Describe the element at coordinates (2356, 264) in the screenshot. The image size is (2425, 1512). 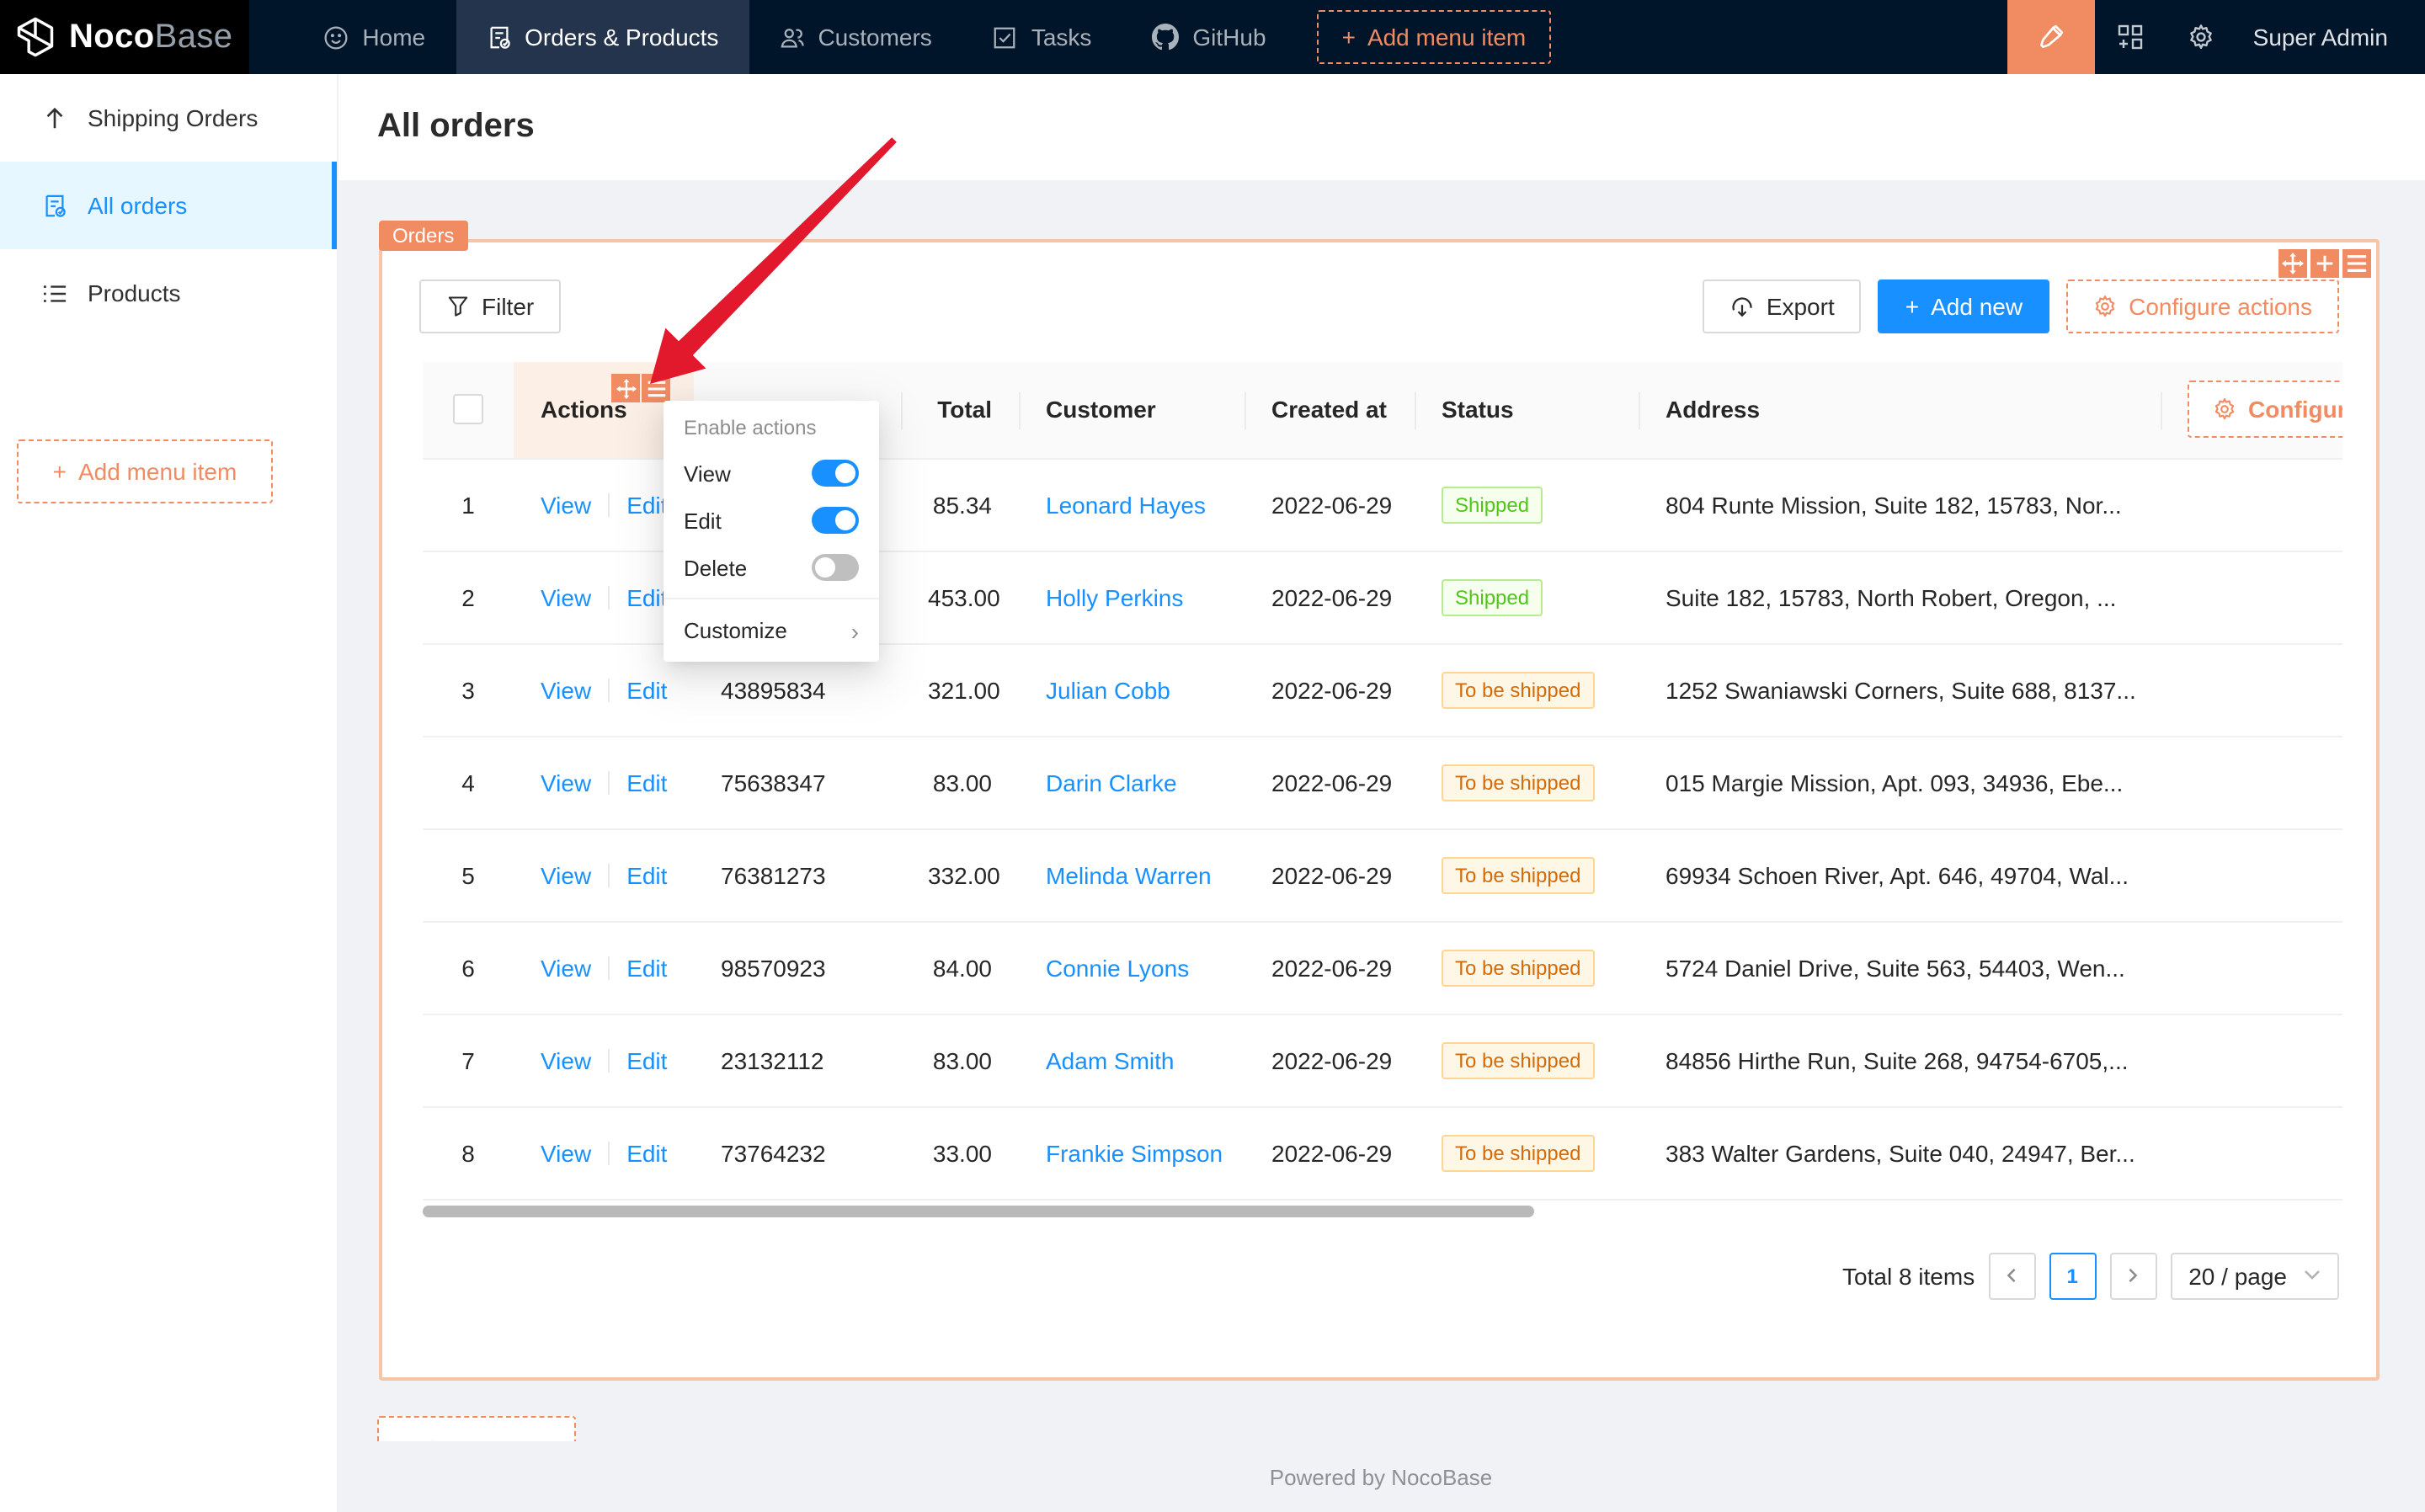
I see `block-menu-icon` at that location.